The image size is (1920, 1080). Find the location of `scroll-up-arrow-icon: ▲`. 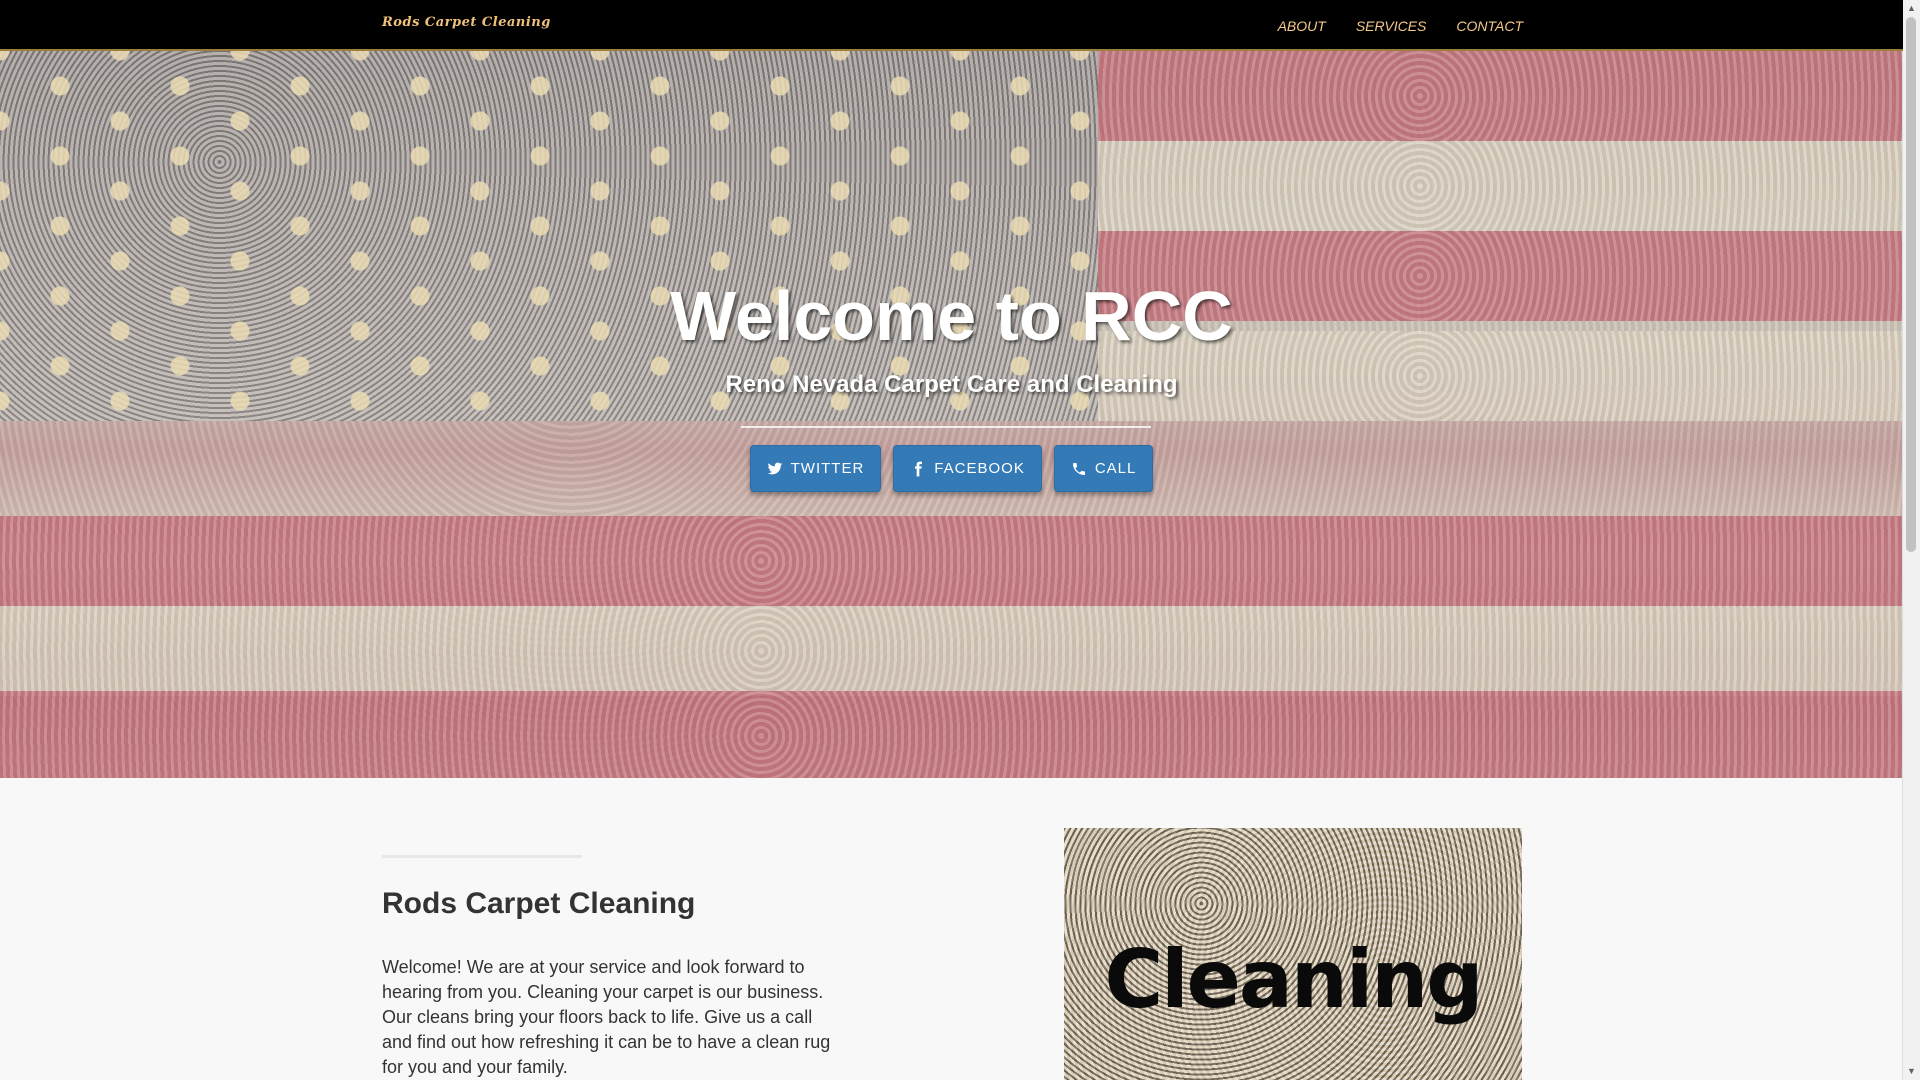

scroll-up-arrow-icon: ▲ is located at coordinates (1911, 8).